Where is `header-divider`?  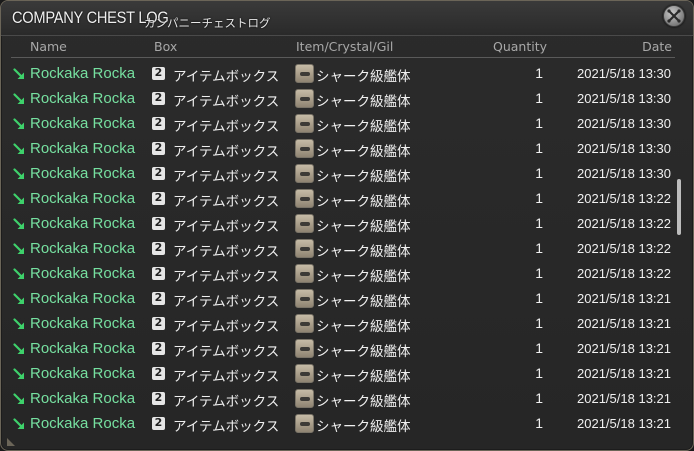
header-divider is located at coordinates (343, 57).